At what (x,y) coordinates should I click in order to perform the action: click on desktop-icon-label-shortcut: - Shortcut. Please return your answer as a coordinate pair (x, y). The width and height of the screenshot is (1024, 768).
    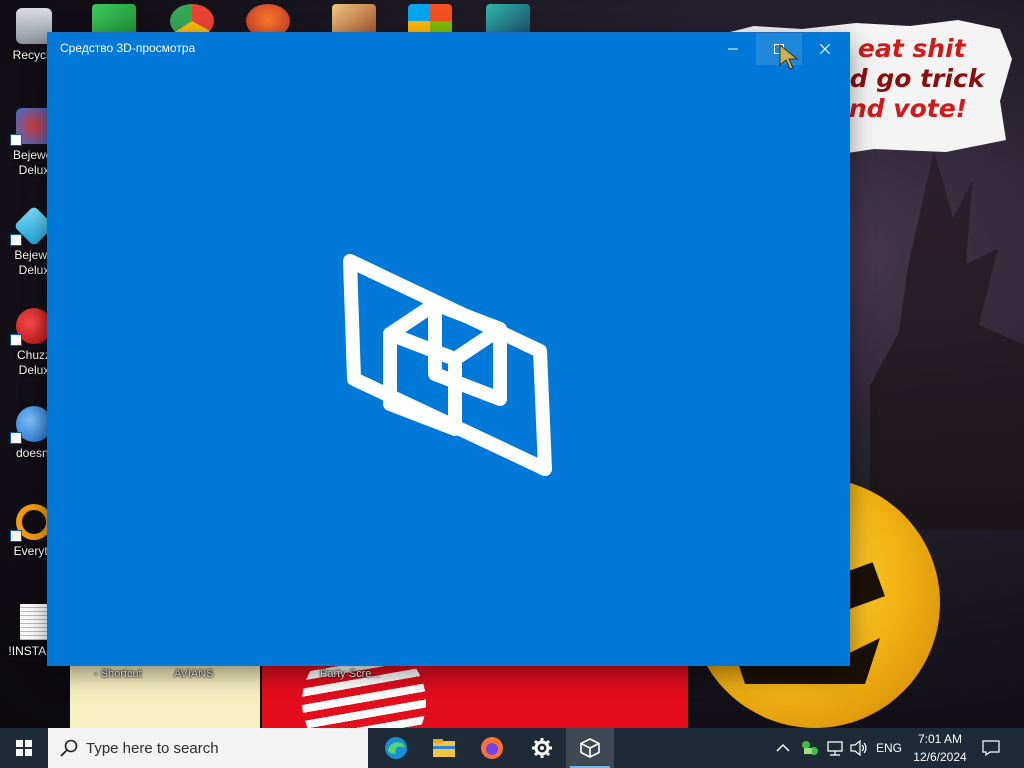
    Looking at the image, I should click on (118, 674).